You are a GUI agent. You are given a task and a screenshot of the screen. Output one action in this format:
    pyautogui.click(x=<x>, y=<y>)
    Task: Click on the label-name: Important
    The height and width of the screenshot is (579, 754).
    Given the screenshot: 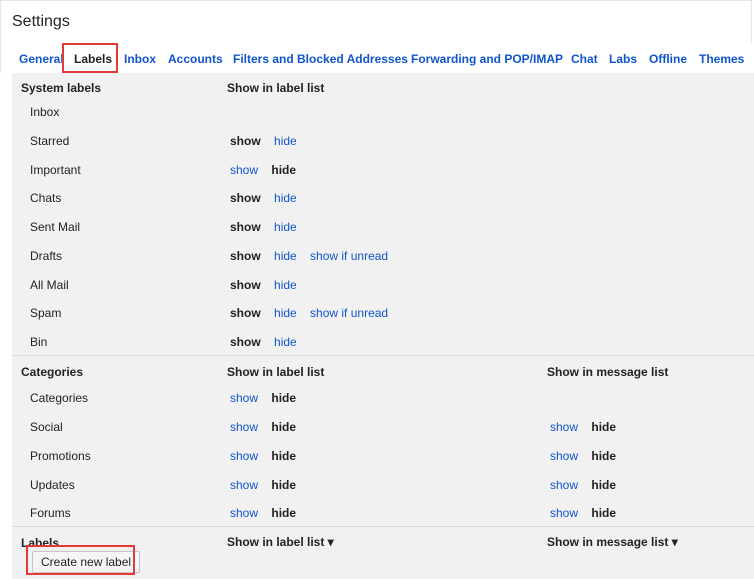 What is the action you would take?
    pyautogui.click(x=55, y=170)
    